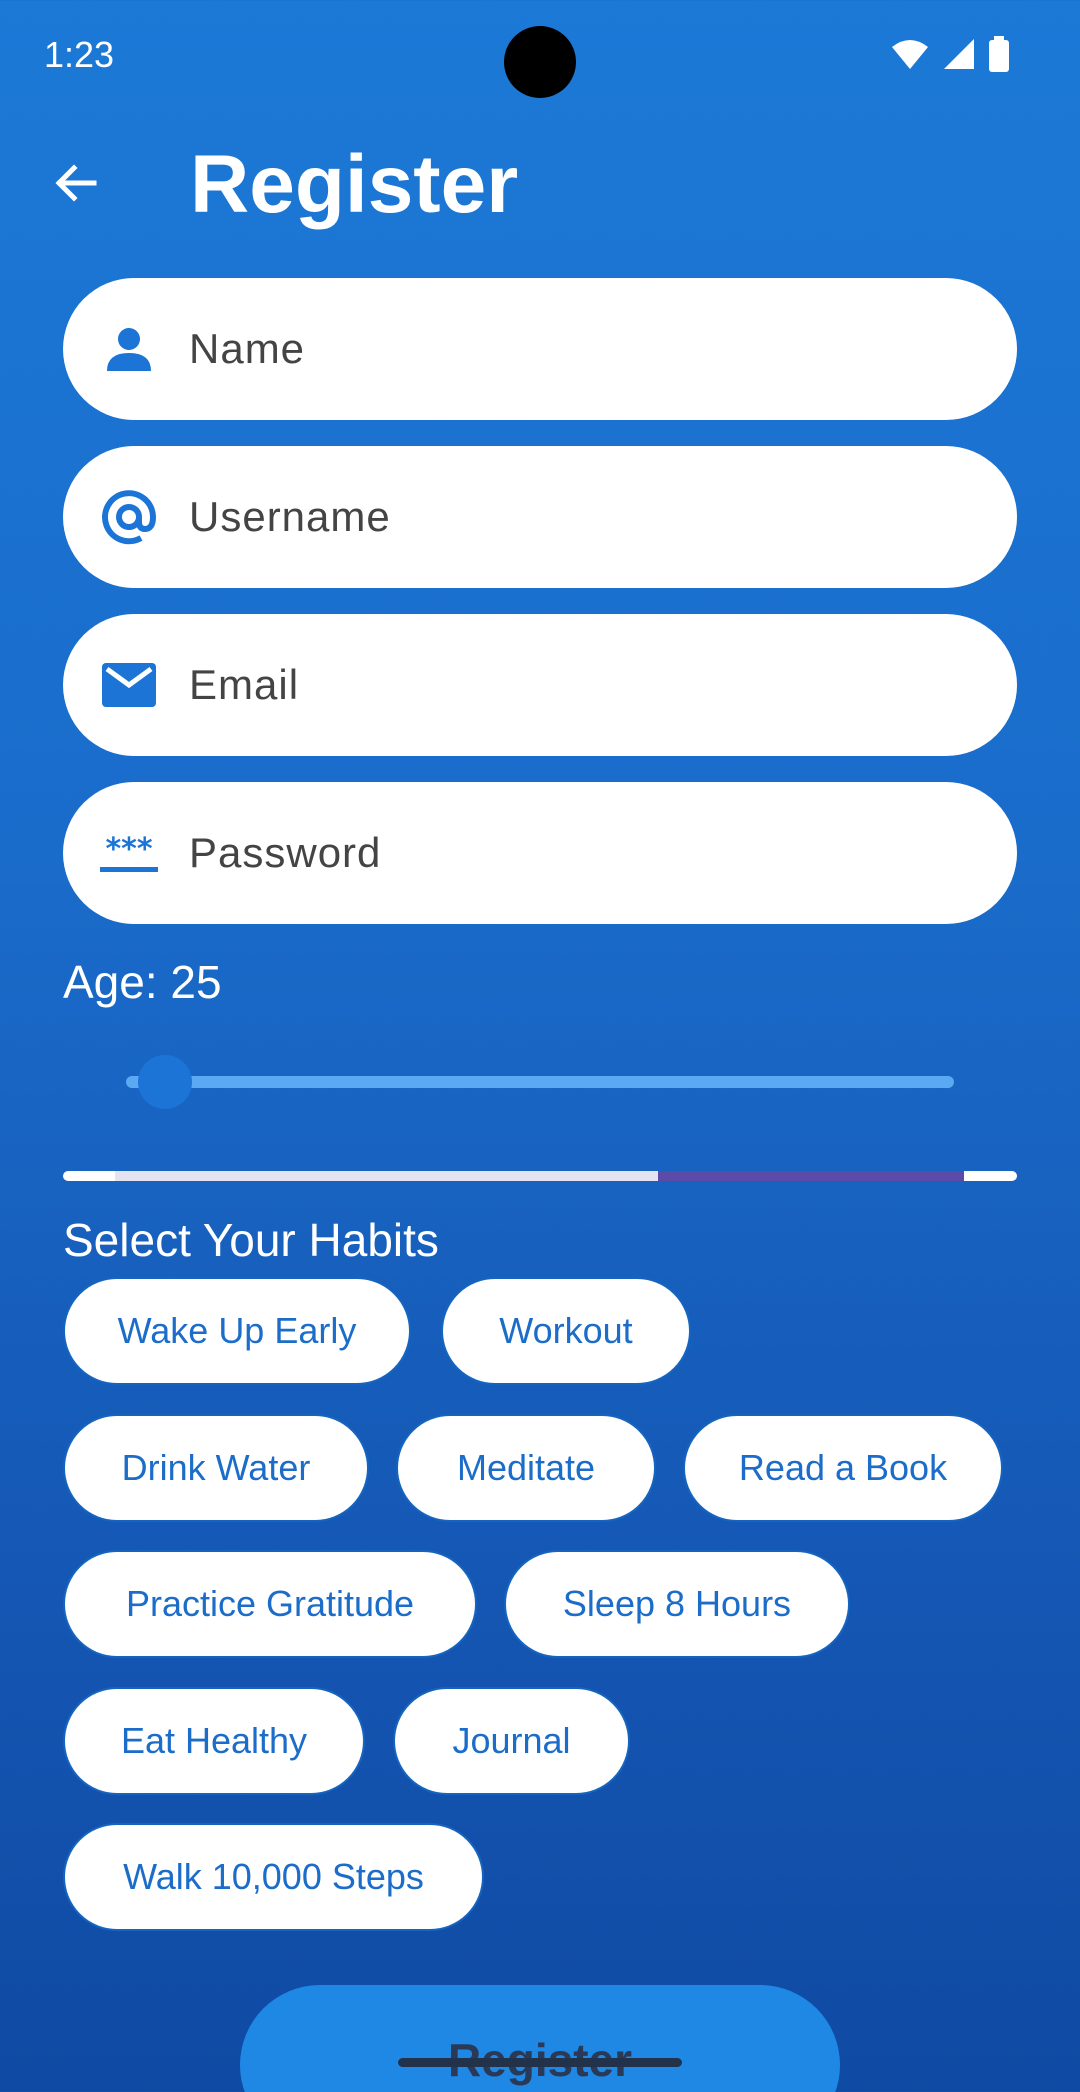  What do you see at coordinates (214, 1741) in the screenshot?
I see `habit-chip-eat-healthy: Eat Healthy` at bounding box center [214, 1741].